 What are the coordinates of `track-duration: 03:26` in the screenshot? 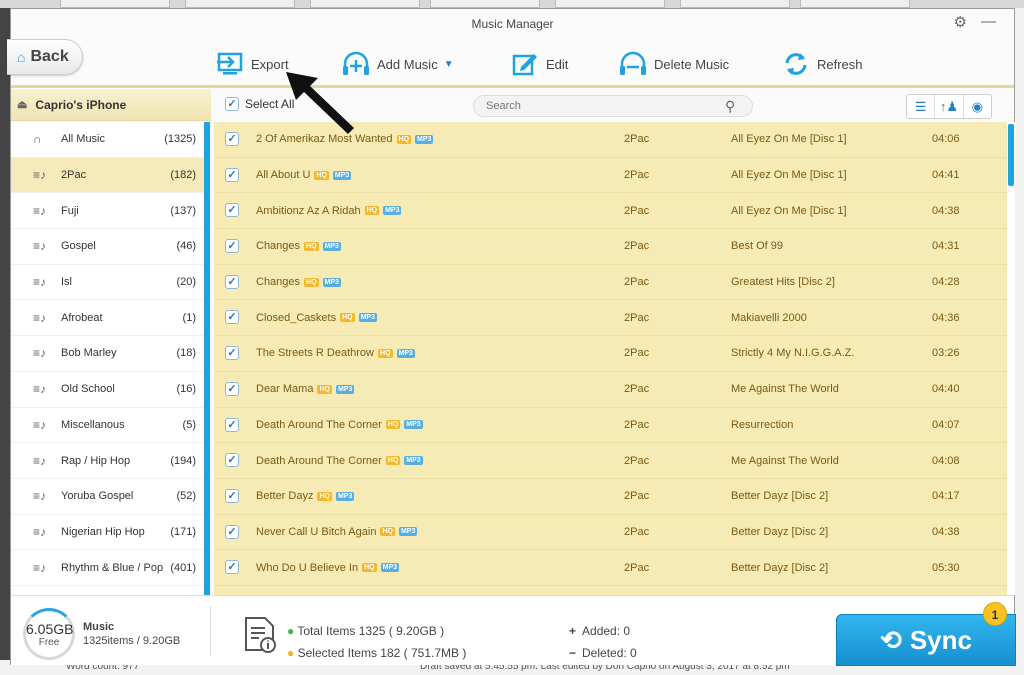 It's located at (946, 353).